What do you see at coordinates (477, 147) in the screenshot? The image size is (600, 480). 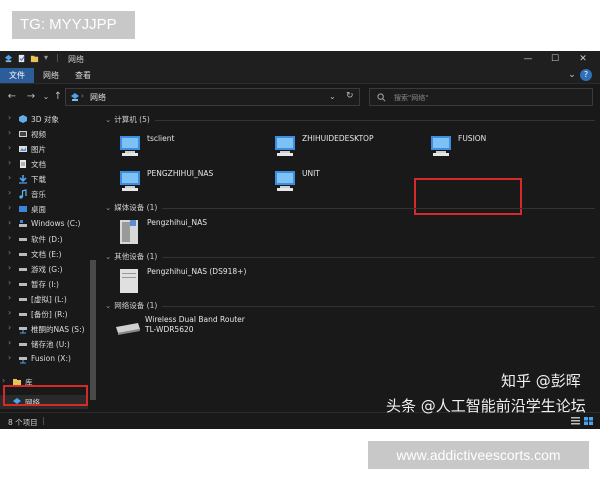 I see `computer-item-fusion: FUSION` at bounding box center [477, 147].